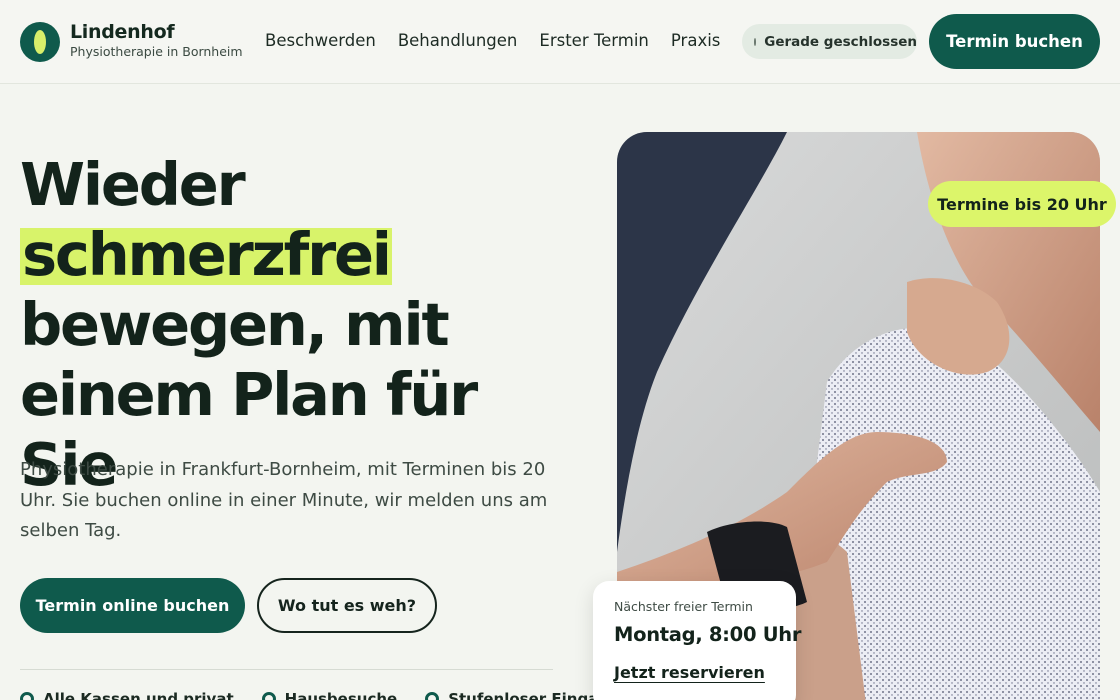 The image size is (1120, 700). Describe the element at coordinates (522, 695) in the screenshot. I see `feature-item: Stufenloser Eingang` at that location.